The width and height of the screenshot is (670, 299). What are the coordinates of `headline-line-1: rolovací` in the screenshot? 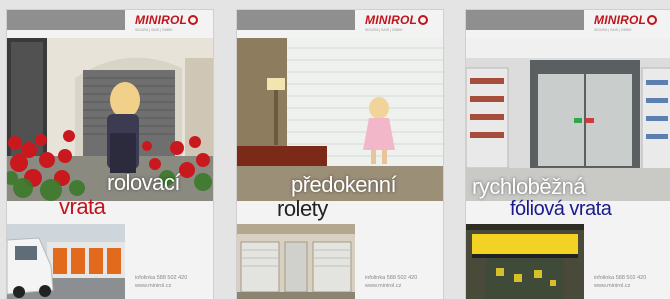 It's located at (144, 182).